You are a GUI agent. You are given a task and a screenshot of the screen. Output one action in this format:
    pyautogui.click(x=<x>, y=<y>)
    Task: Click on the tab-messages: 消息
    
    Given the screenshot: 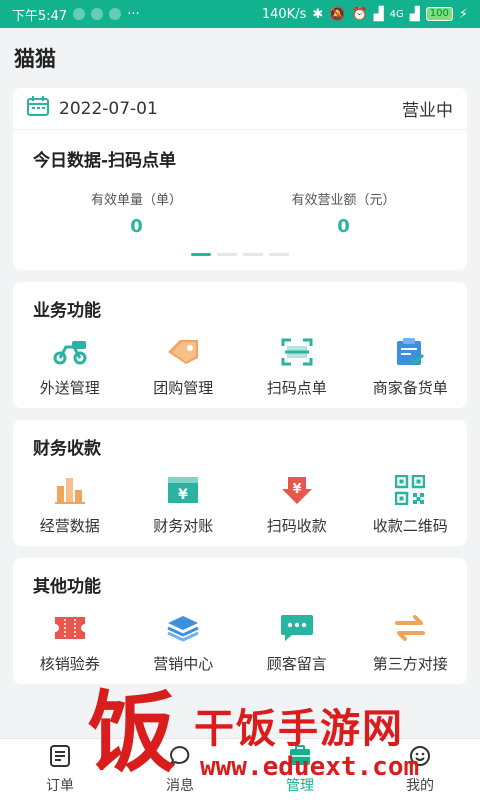 What is the action you would take?
    pyautogui.click(x=180, y=769)
    